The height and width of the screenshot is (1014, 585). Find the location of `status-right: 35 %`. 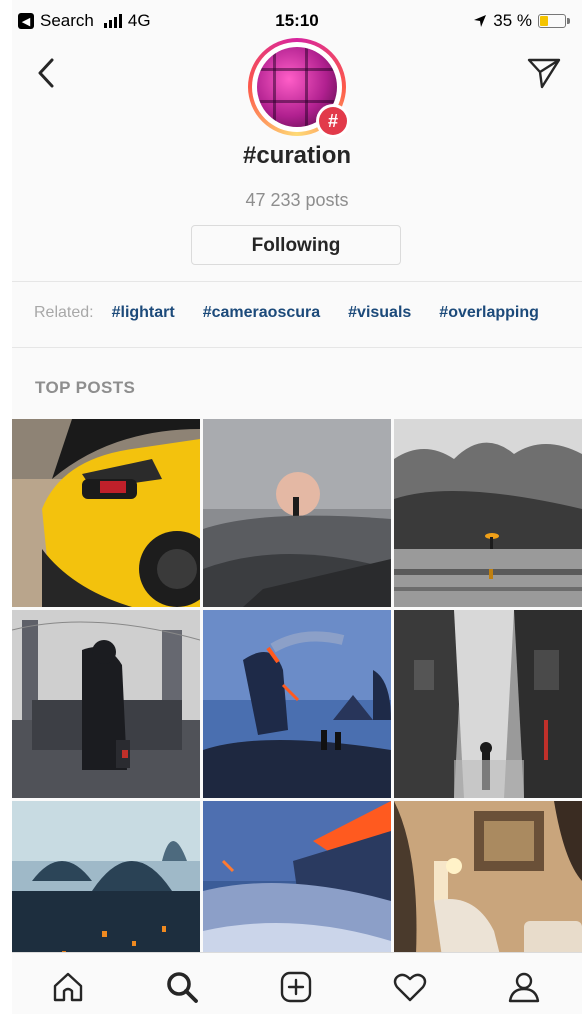

status-right: 35 % is located at coordinates (521, 21).